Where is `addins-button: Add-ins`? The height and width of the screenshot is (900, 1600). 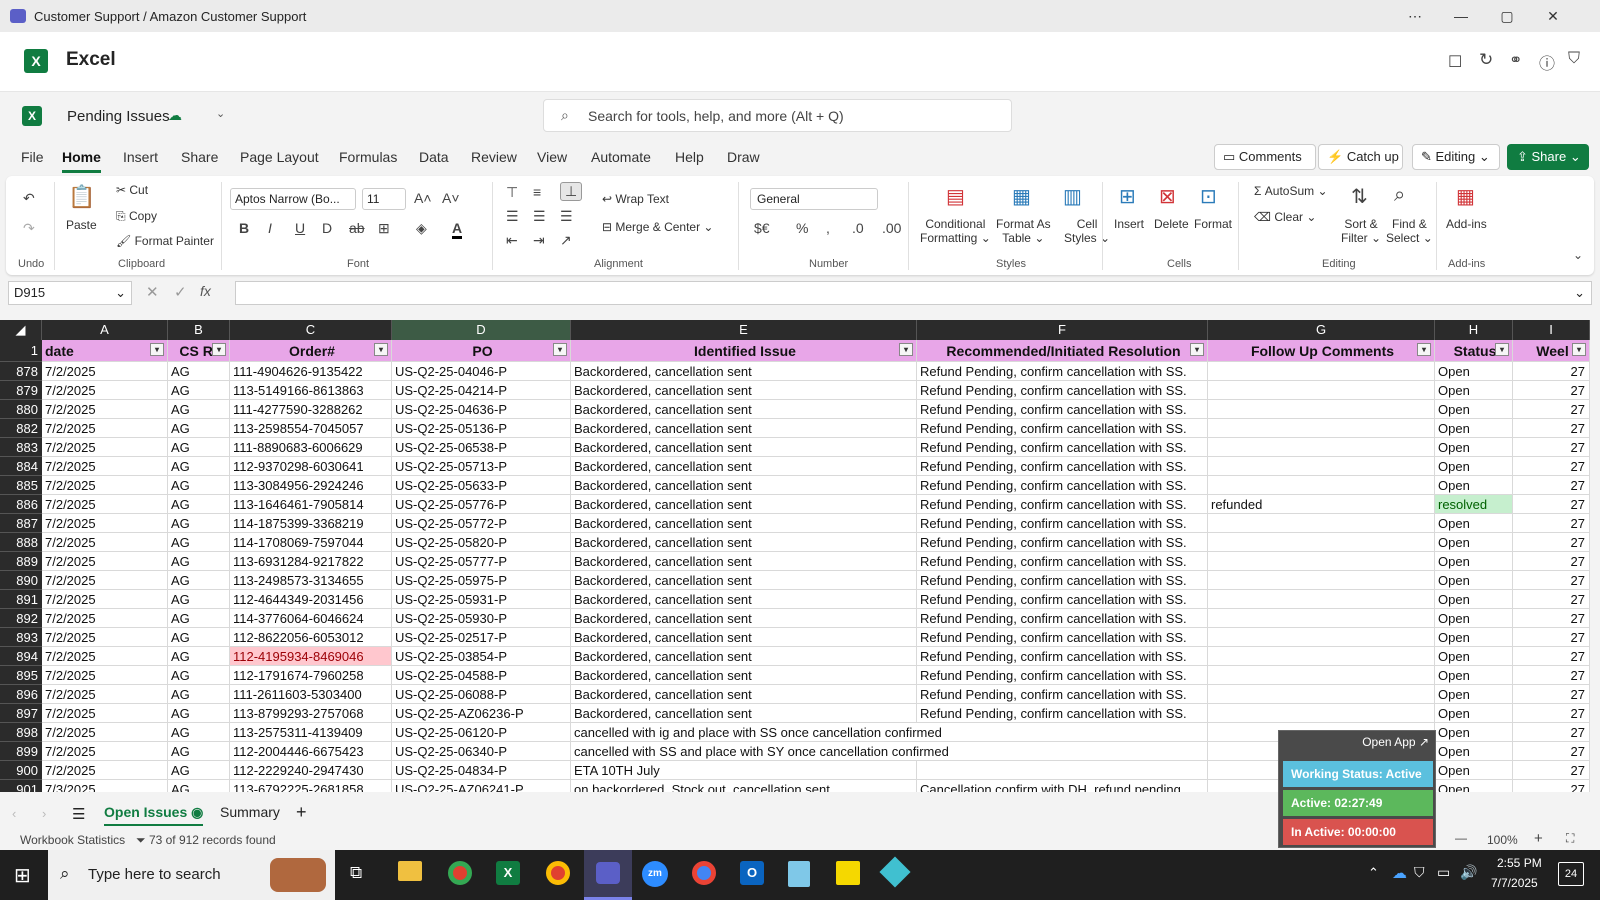 addins-button: Add-ins is located at coordinates (1466, 224).